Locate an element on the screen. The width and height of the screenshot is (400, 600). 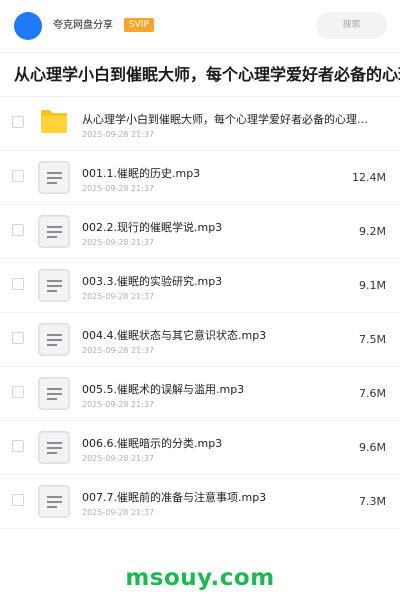
file-size: 12.4M is located at coordinates (369, 177).